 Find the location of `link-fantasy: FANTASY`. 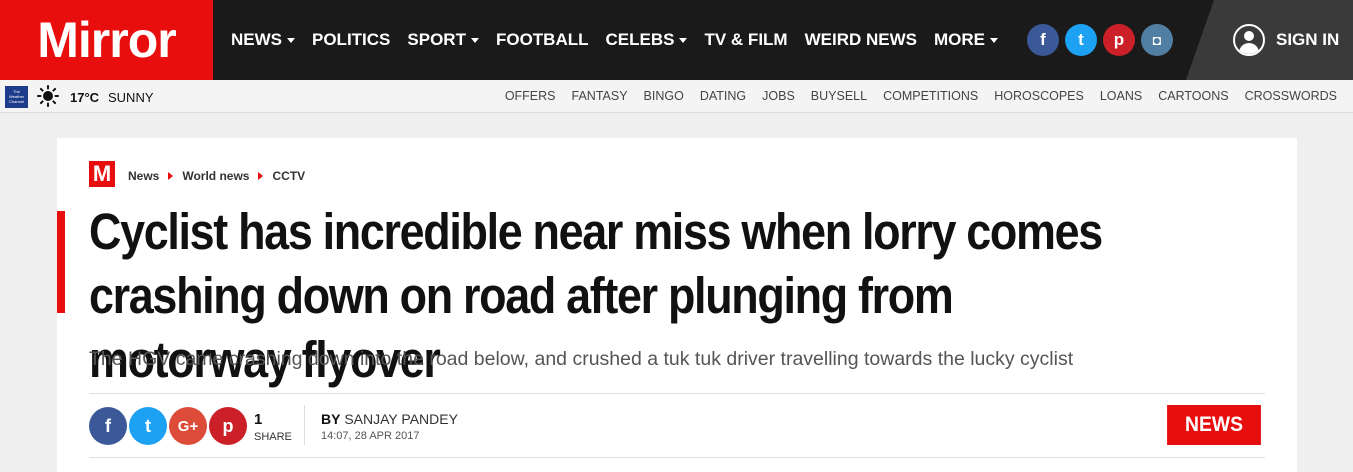

link-fantasy: FANTASY is located at coordinates (600, 96).